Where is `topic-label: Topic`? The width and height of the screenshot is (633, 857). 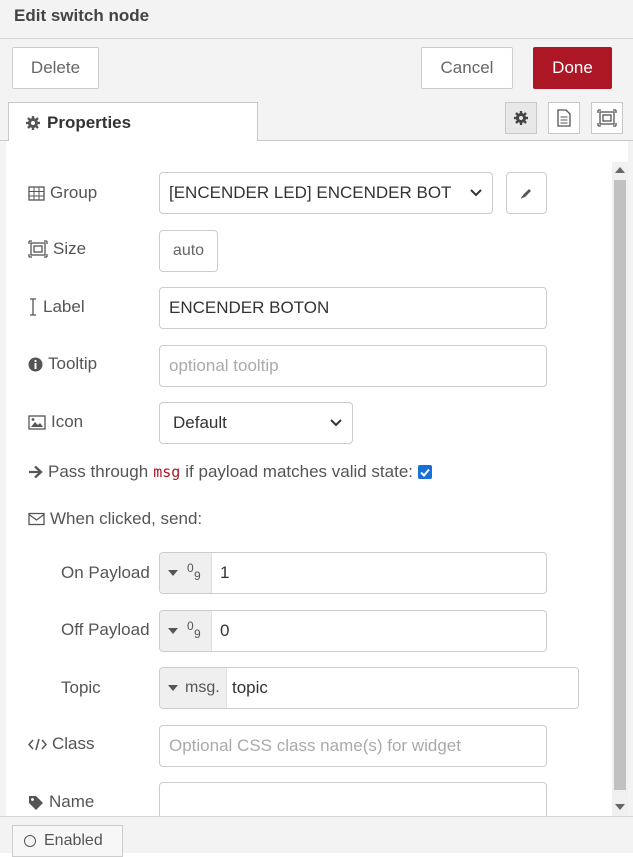 topic-label: Topic is located at coordinates (81, 687).